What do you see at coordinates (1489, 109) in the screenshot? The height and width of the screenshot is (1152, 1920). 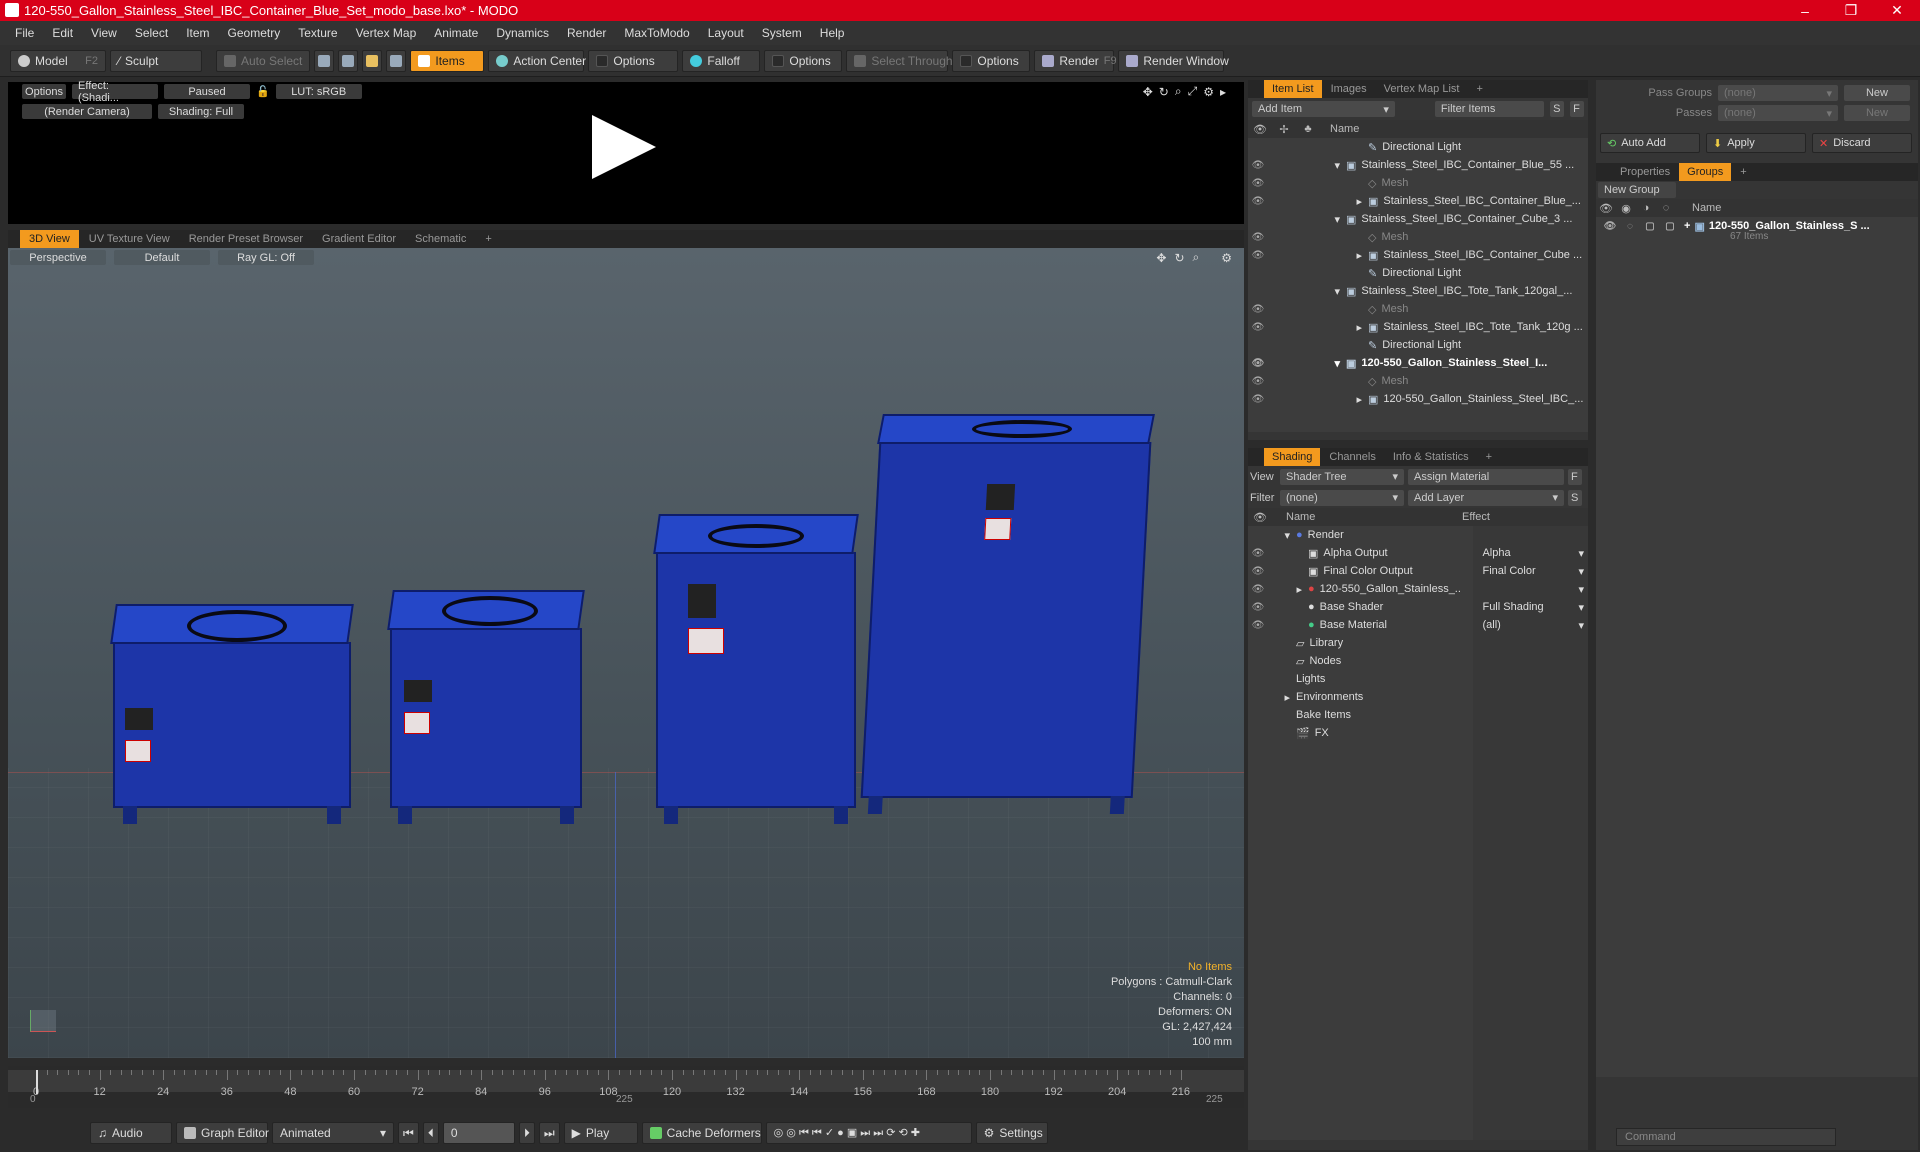 I see `filter-items-input: Filter Items` at bounding box center [1489, 109].